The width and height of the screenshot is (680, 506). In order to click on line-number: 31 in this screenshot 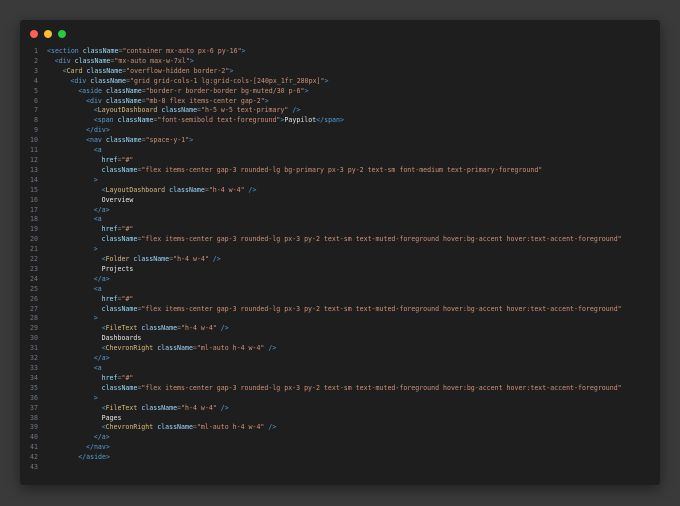, I will do `click(34, 348)`.